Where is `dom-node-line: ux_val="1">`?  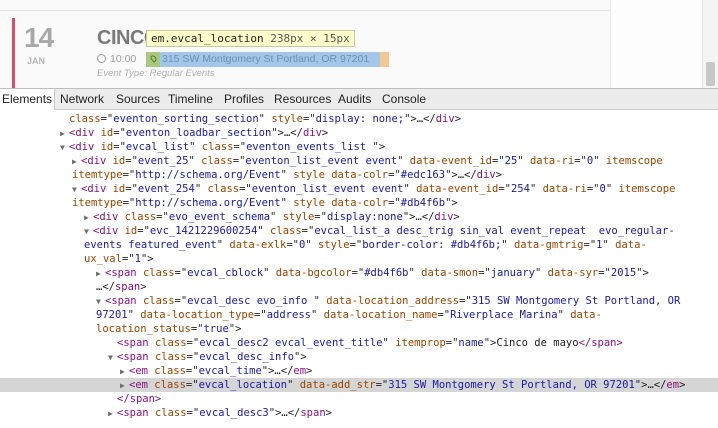
dom-node-line: ux_val="1"> is located at coordinates (359, 259).